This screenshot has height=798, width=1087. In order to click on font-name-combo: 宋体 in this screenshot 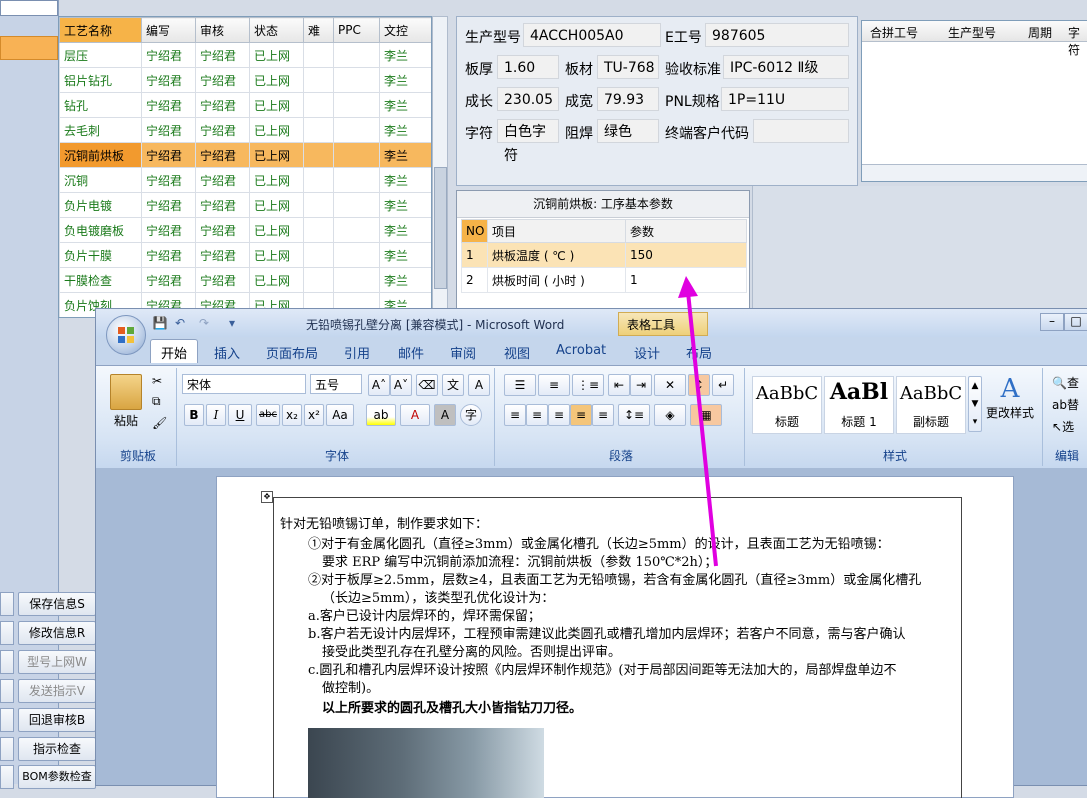, I will do `click(244, 384)`.